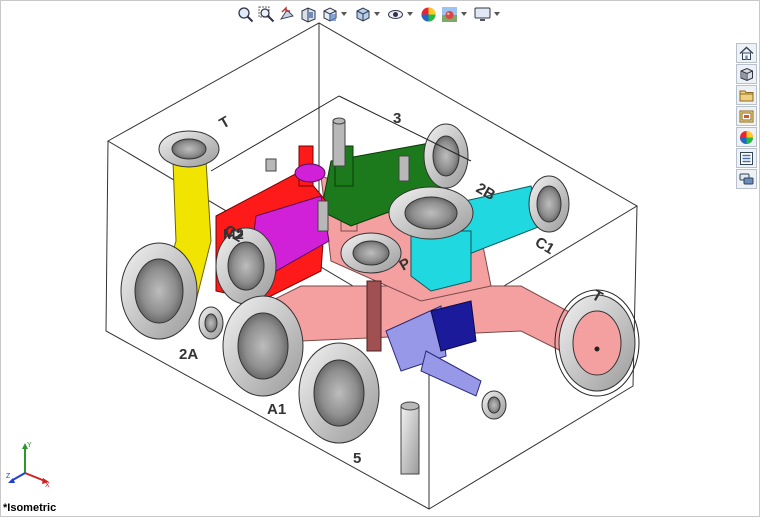 Image resolution: width=760 pixels, height=518 pixels. I want to click on port-label: 5, so click(357, 458).